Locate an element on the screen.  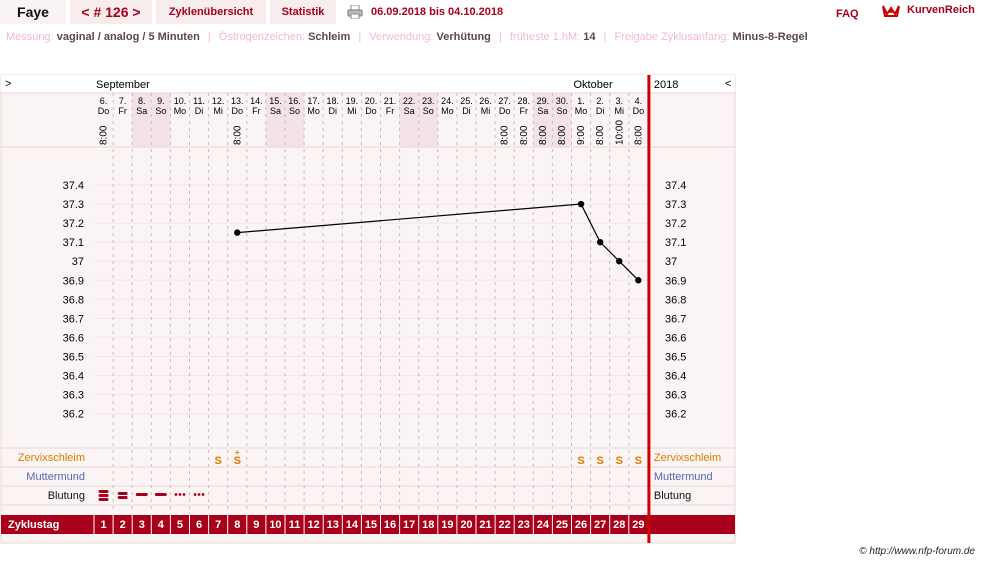
day-date: 11. is located at coordinates (199, 101).